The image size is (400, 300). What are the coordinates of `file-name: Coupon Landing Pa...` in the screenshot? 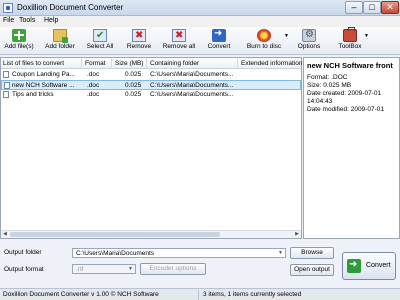 It's located at (43, 74).